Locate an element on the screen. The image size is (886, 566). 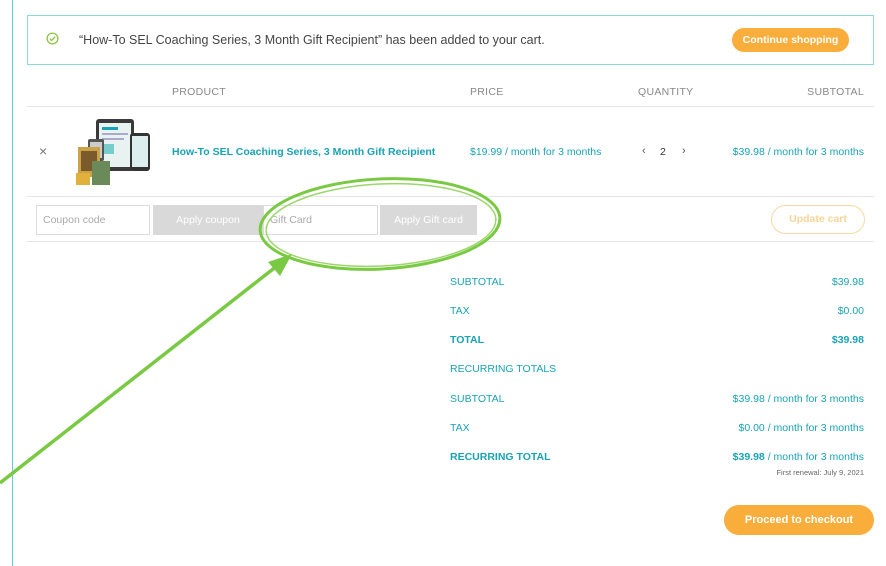
recurring-subtotal-value: $39.98 / month for 3 months is located at coordinates (798, 399).